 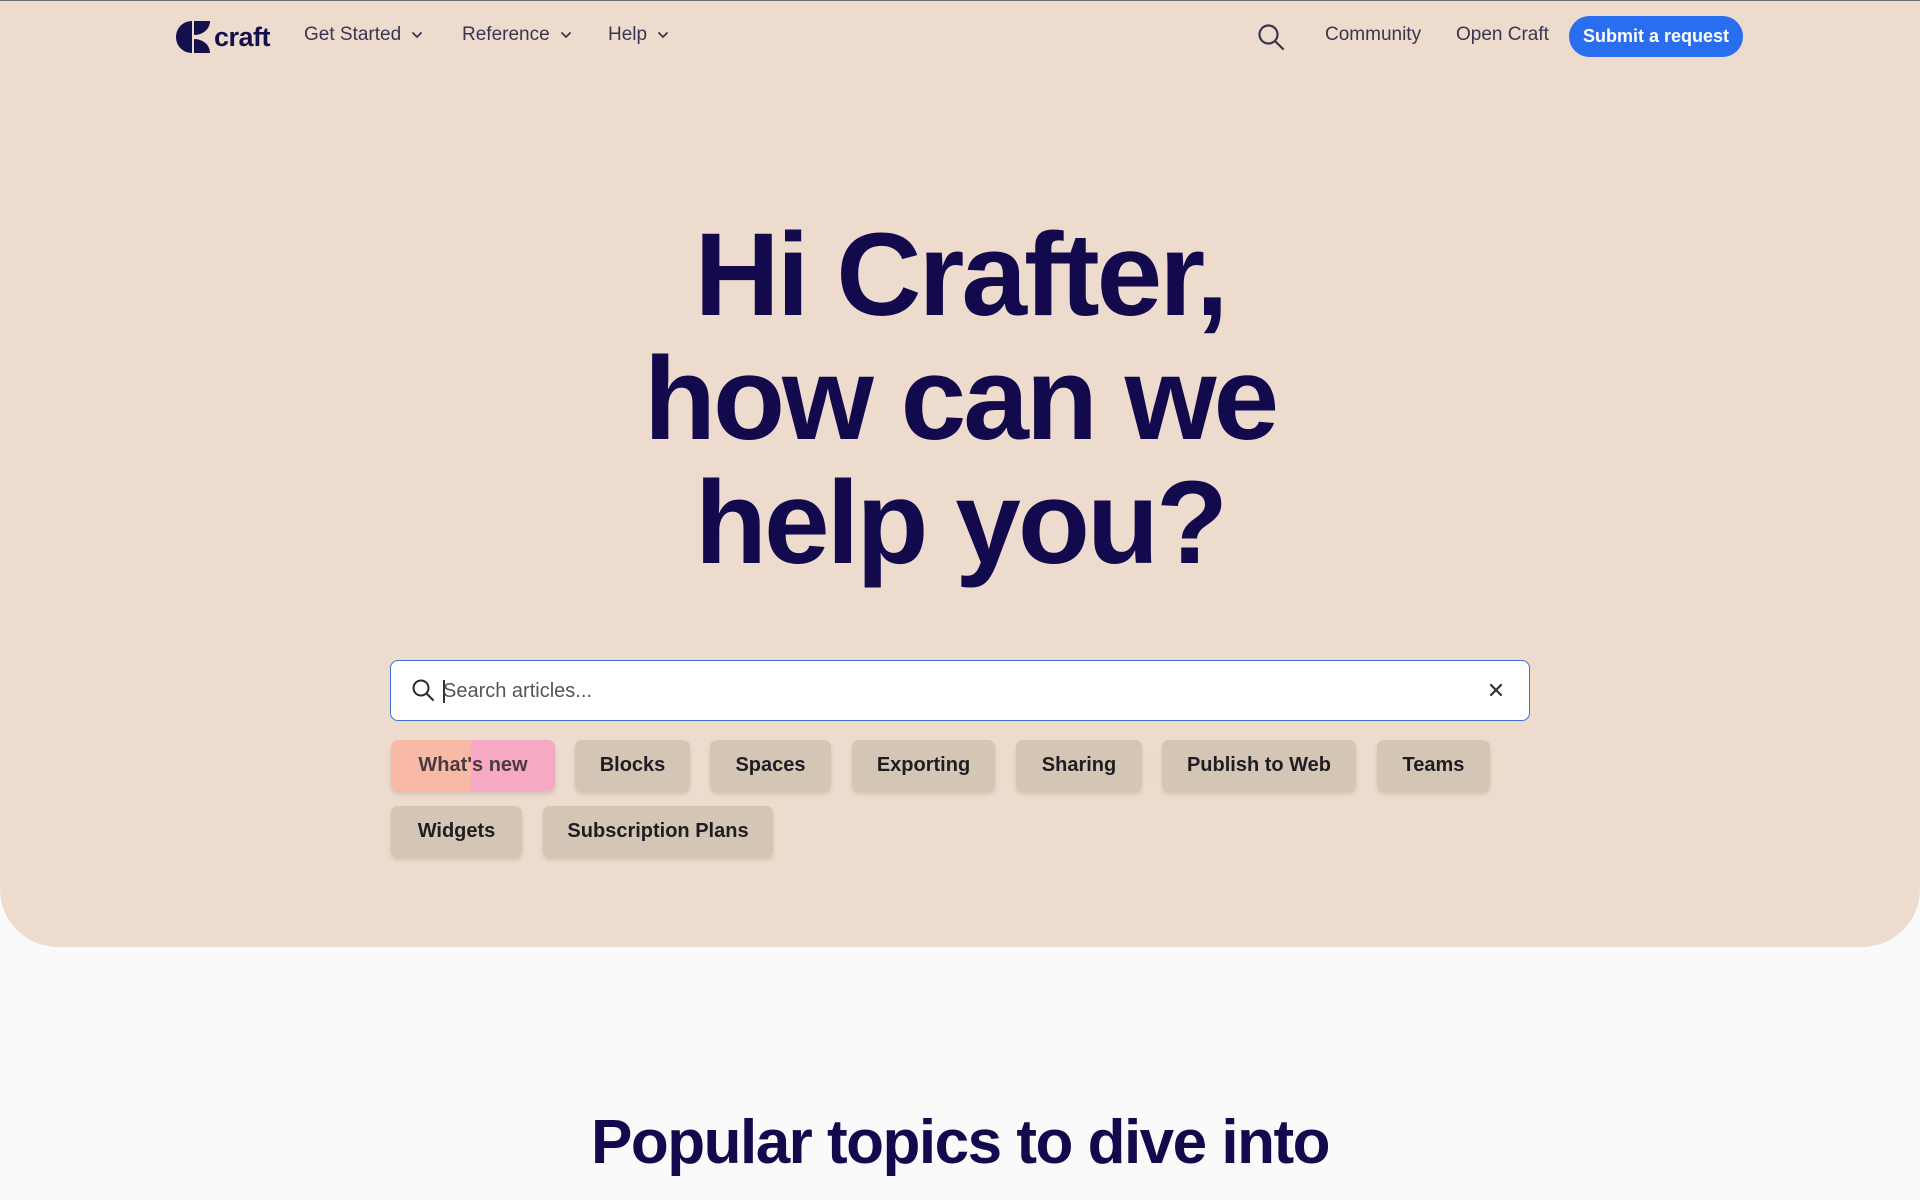 I want to click on nav-help: Help, so click(x=638, y=35).